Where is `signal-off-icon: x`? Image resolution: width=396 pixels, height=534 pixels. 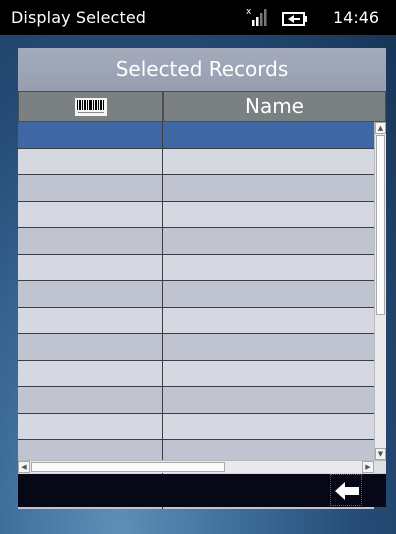 signal-off-icon: x is located at coordinates (257, 18).